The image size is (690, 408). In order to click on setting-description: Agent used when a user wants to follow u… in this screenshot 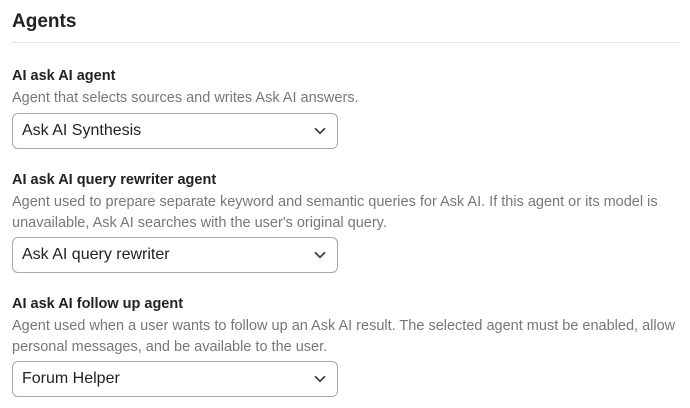, I will do `click(344, 336)`.